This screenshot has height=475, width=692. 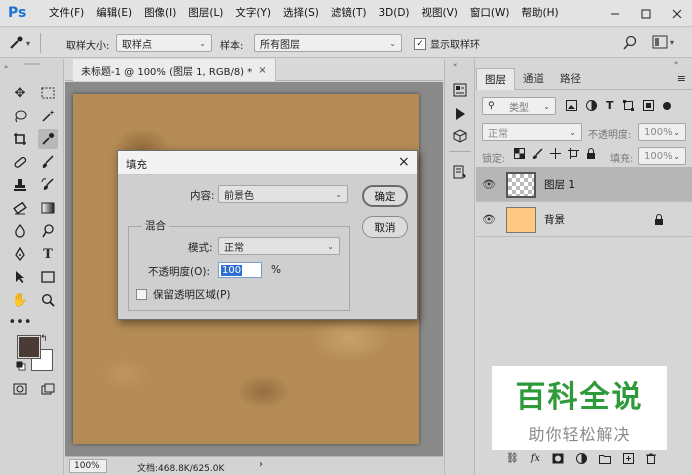 I want to click on dialog-title-bar: 填充 ×, so click(x=267, y=163).